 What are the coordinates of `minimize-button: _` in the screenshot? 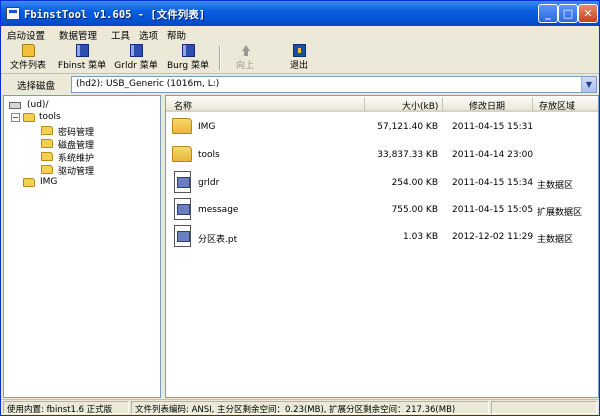 It's located at (548, 13).